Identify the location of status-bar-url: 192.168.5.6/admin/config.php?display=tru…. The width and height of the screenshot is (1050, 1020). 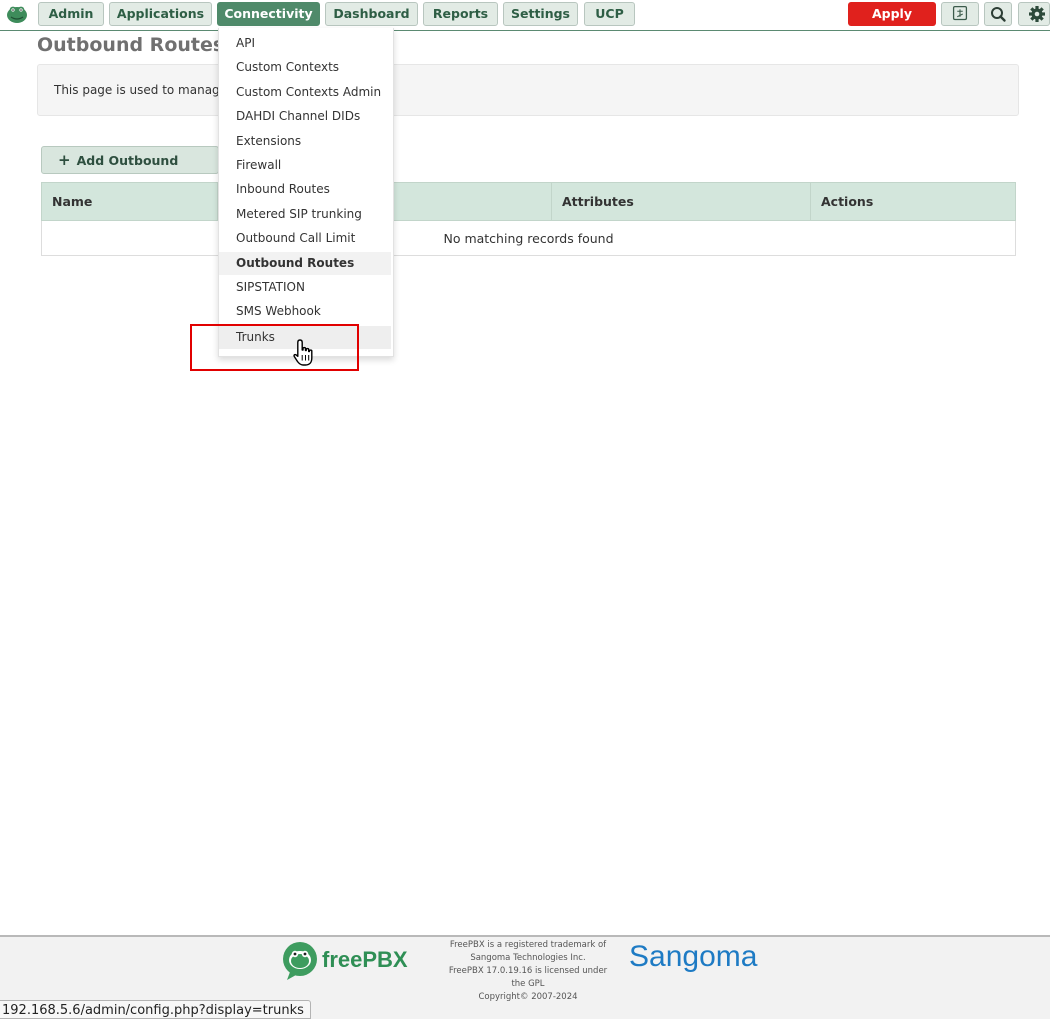
(155, 1009).